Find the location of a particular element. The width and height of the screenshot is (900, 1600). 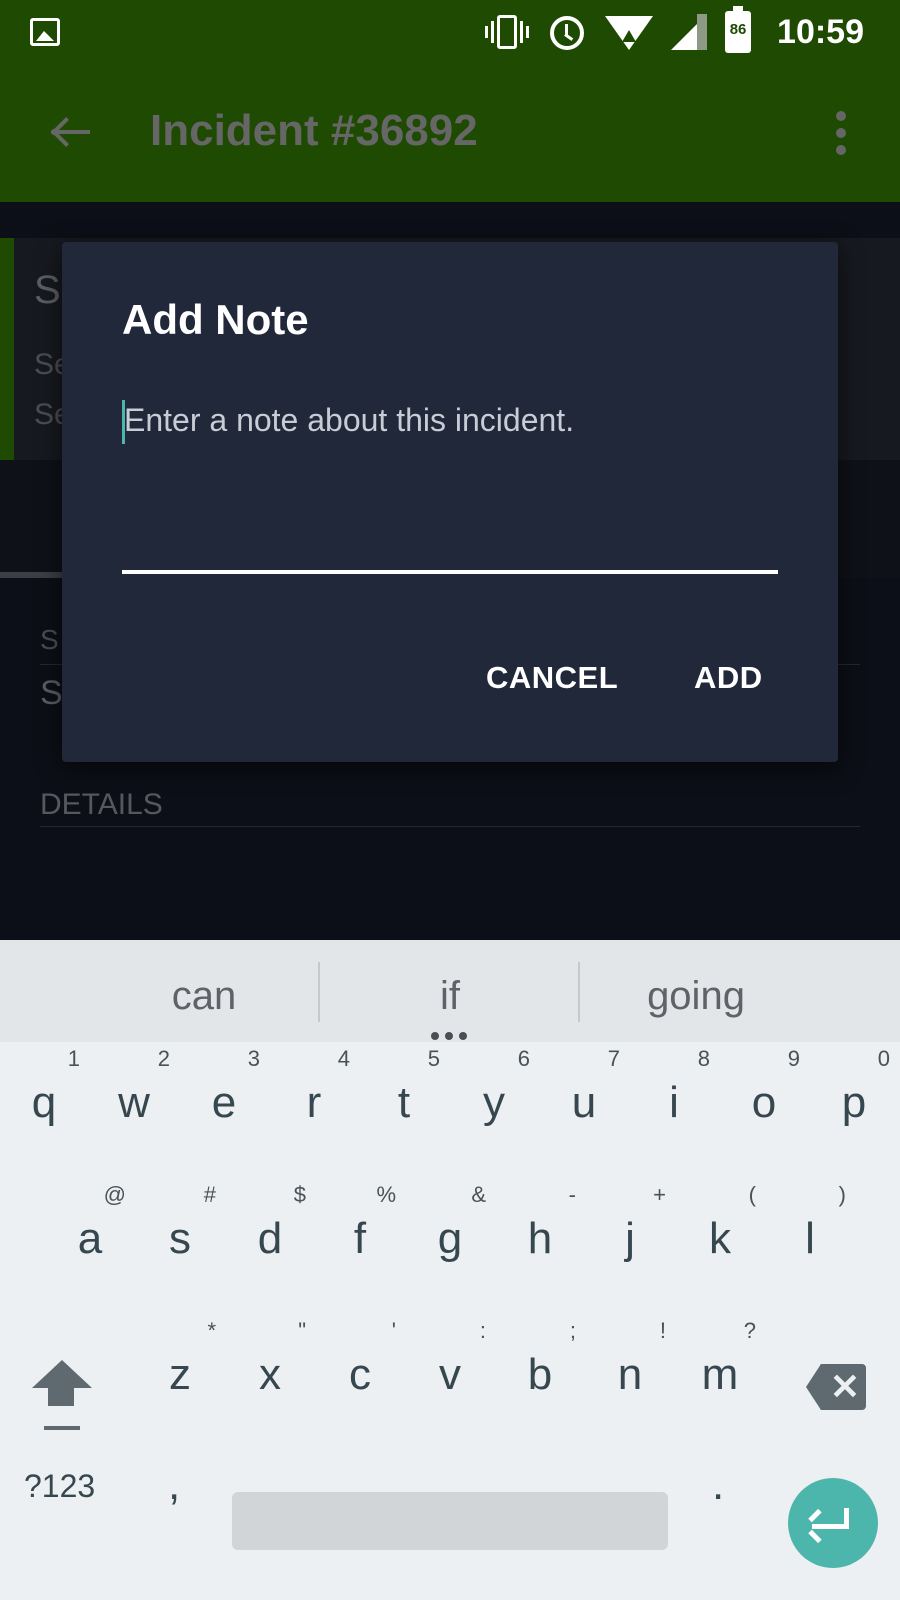

key-label: x is located at coordinates (270, 1374).